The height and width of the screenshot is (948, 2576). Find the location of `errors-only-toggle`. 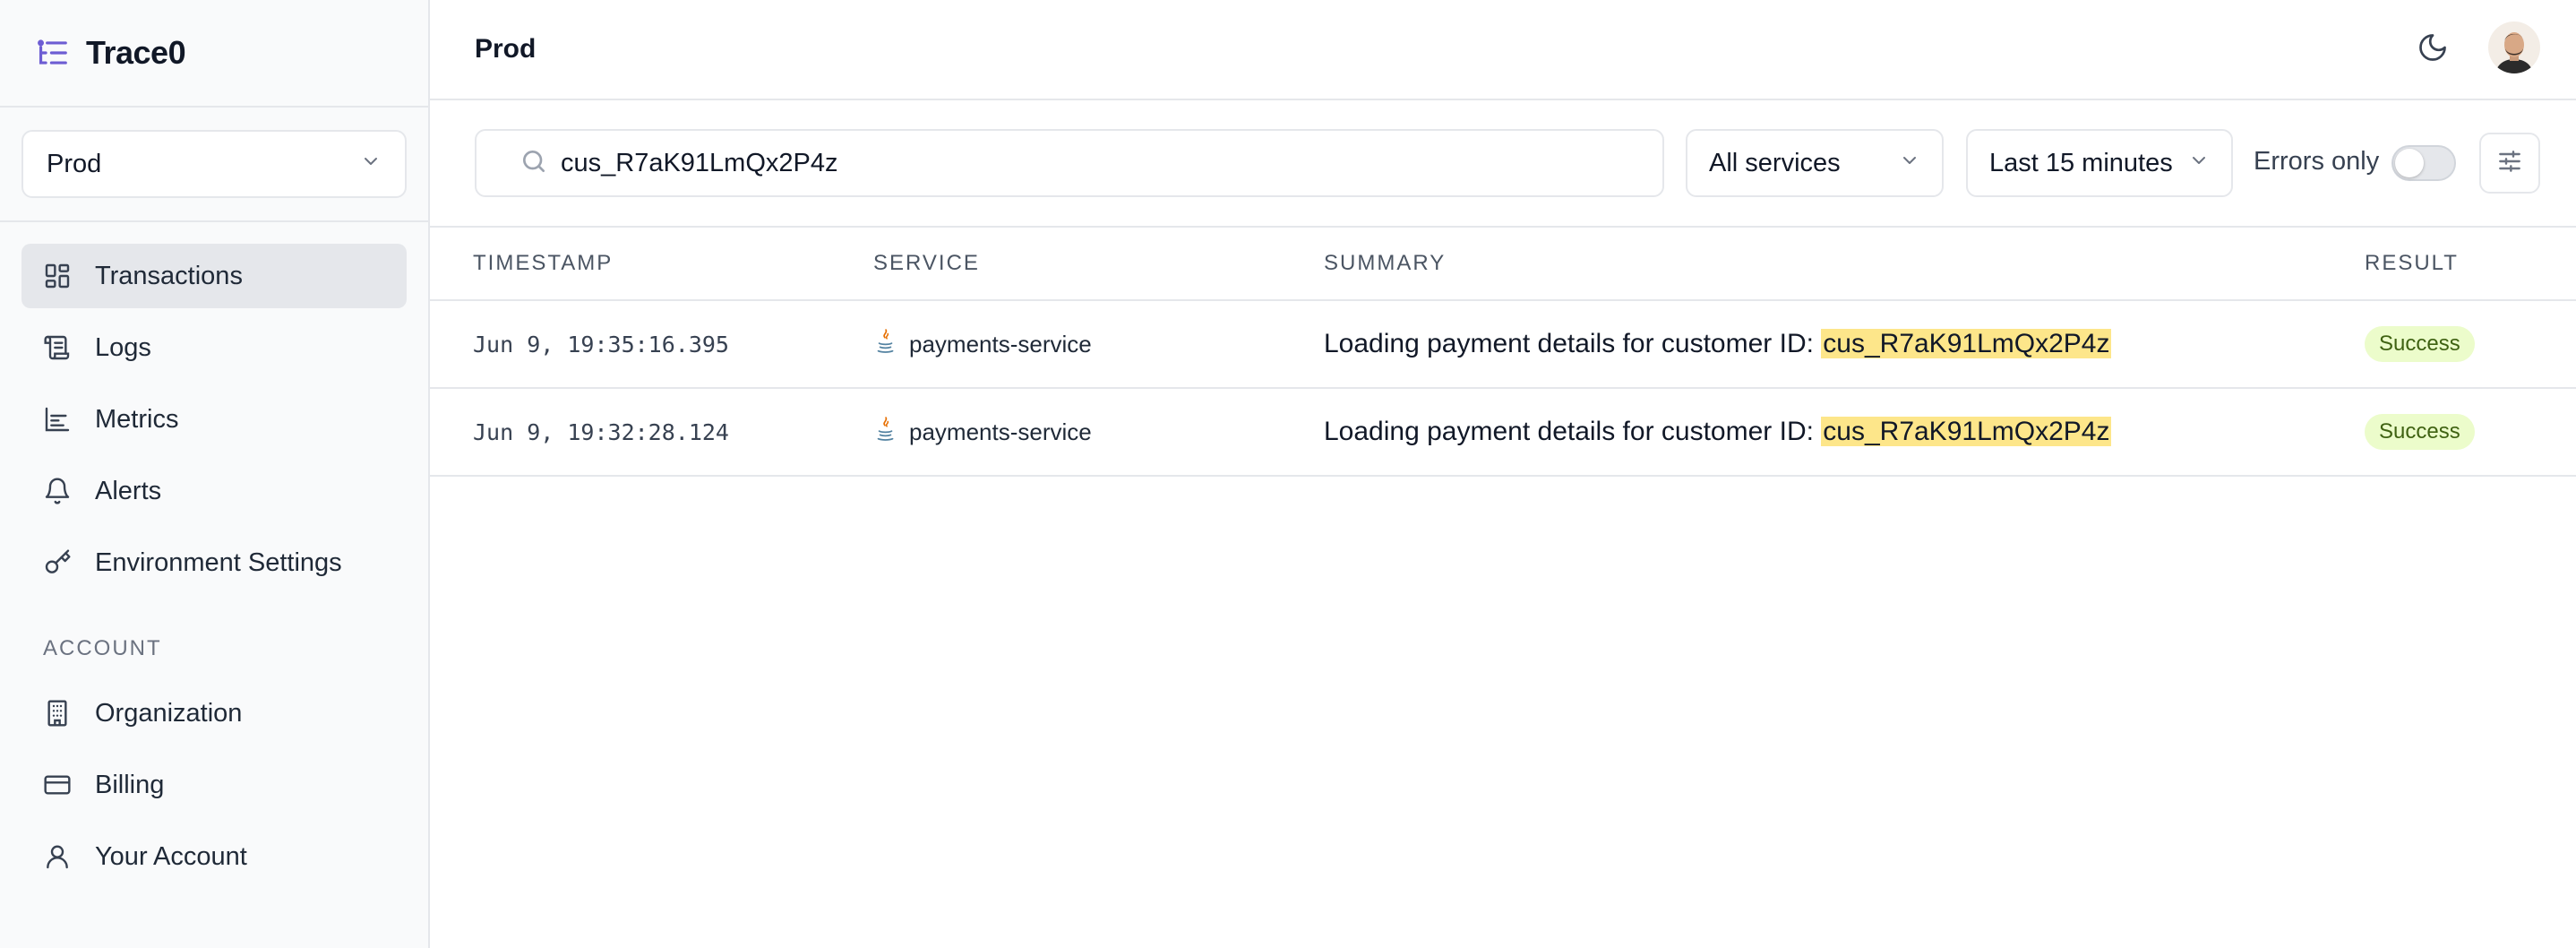

errors-only-toggle is located at coordinates (2423, 163).